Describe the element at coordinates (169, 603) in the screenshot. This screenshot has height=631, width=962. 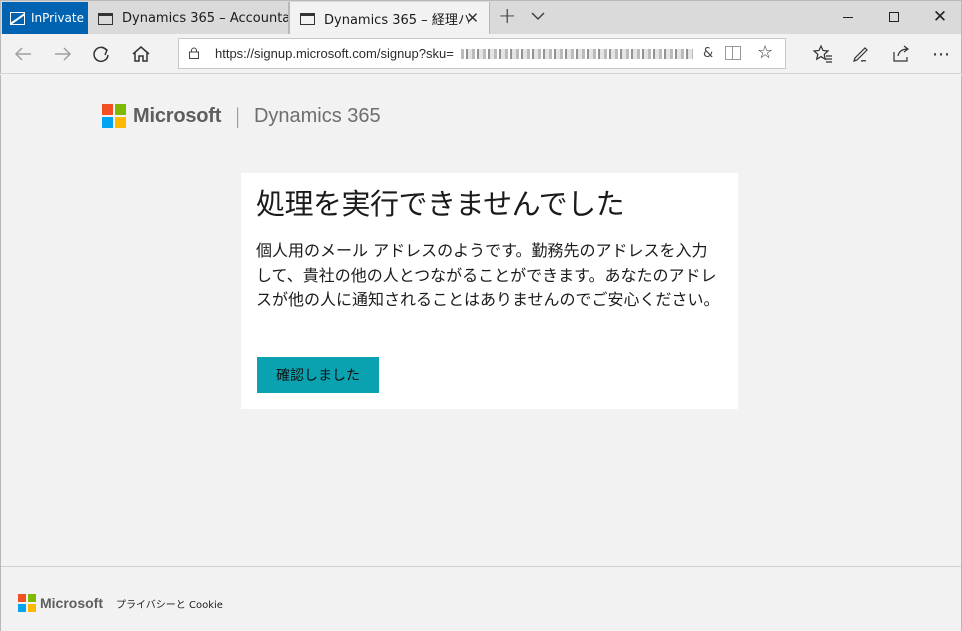
I see `privacy-cookie-link: プライバシーと Cookie` at that location.